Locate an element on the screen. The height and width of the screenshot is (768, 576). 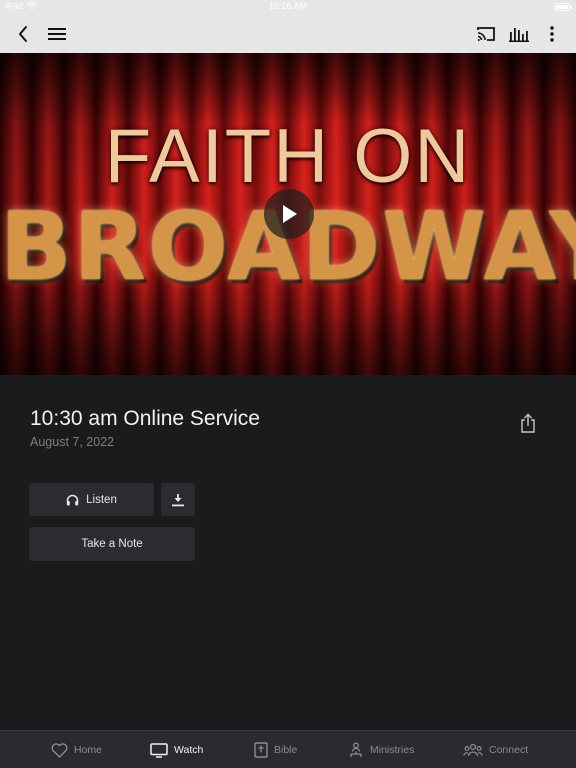
tv-icon is located at coordinates (159, 750).